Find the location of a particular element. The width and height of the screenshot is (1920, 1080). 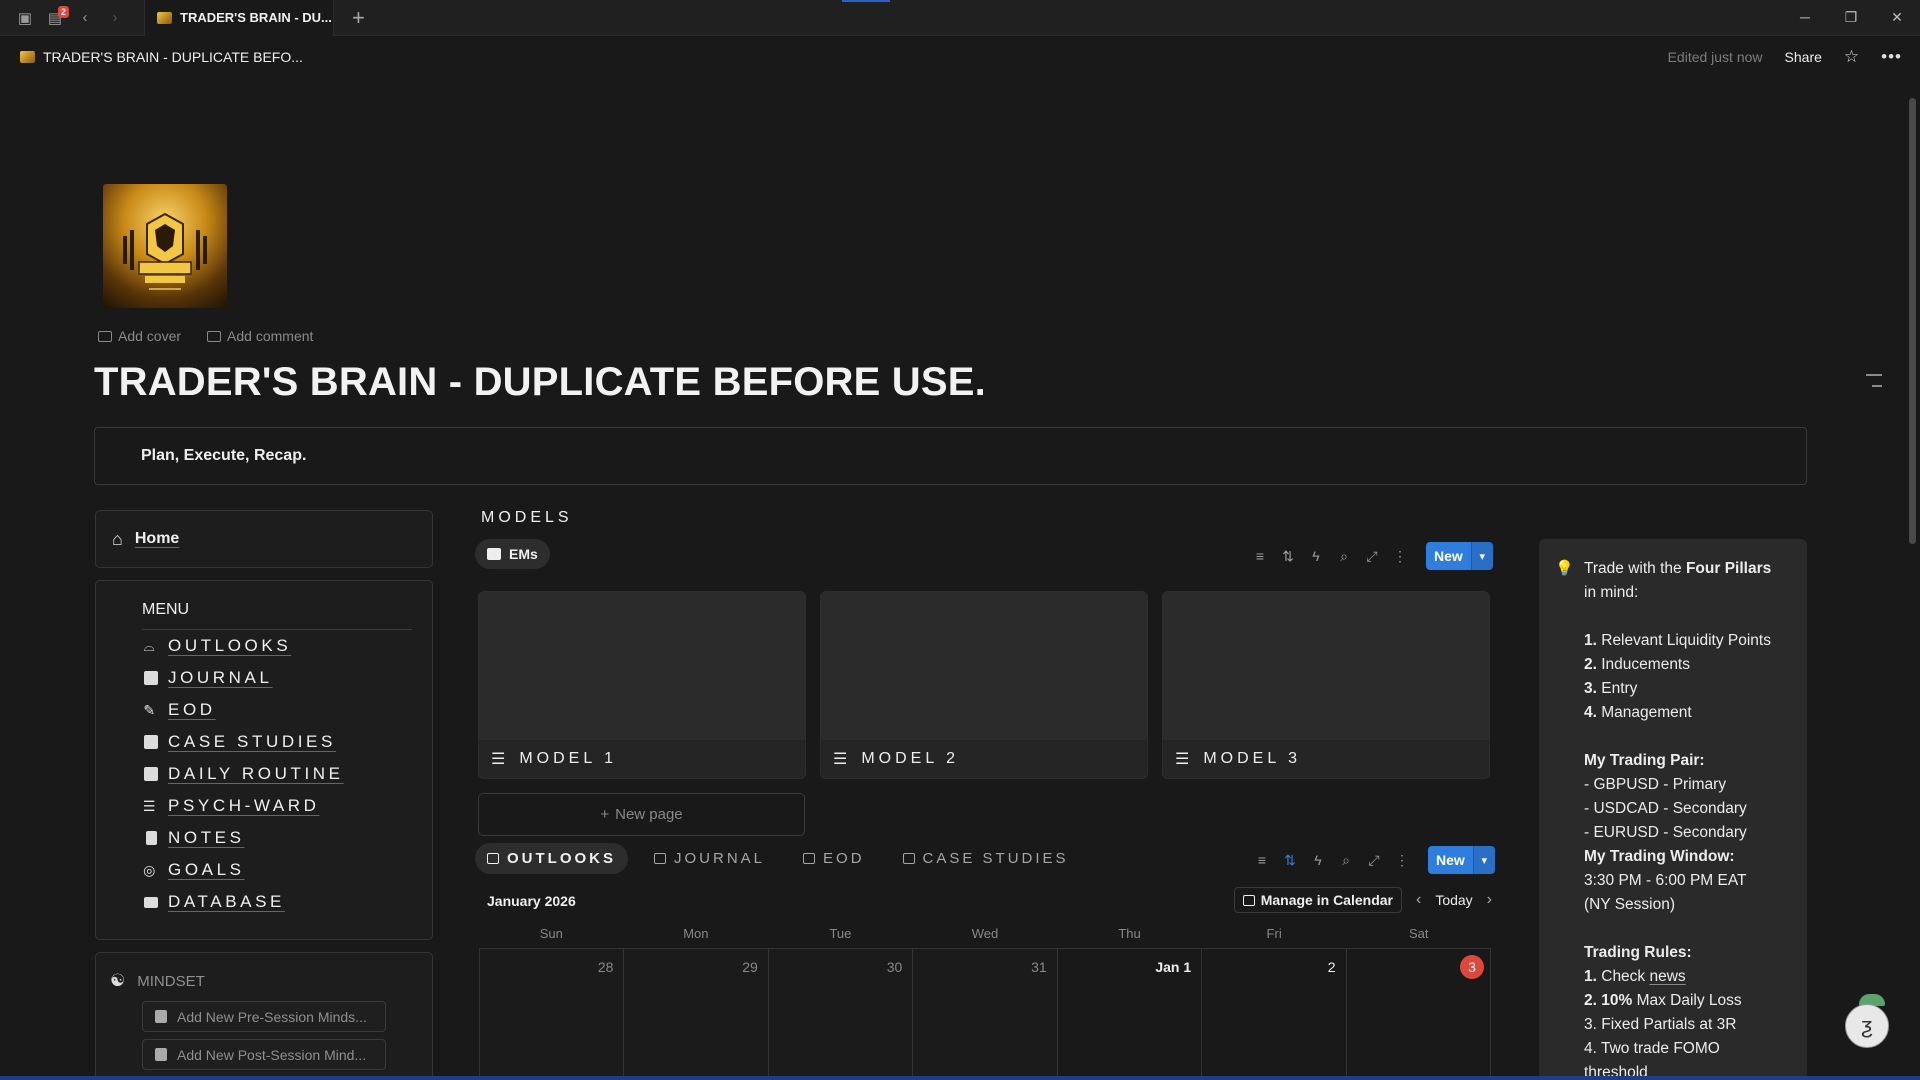

model-card-3: ☰ MODEL 3 is located at coordinates (1326, 685).